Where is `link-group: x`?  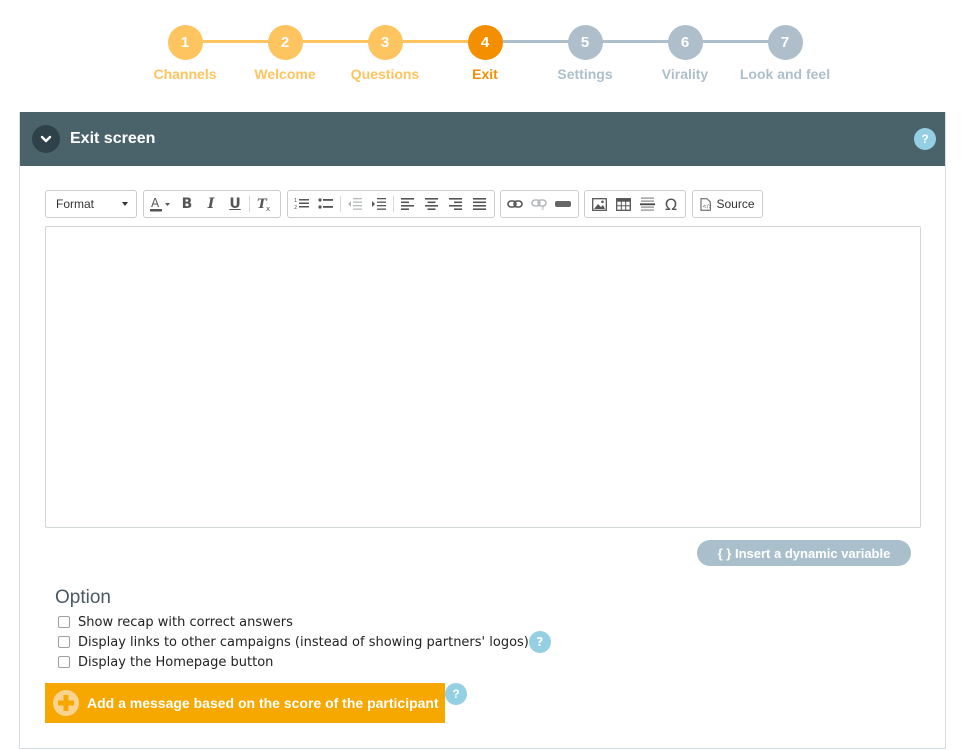 link-group: x is located at coordinates (539, 204).